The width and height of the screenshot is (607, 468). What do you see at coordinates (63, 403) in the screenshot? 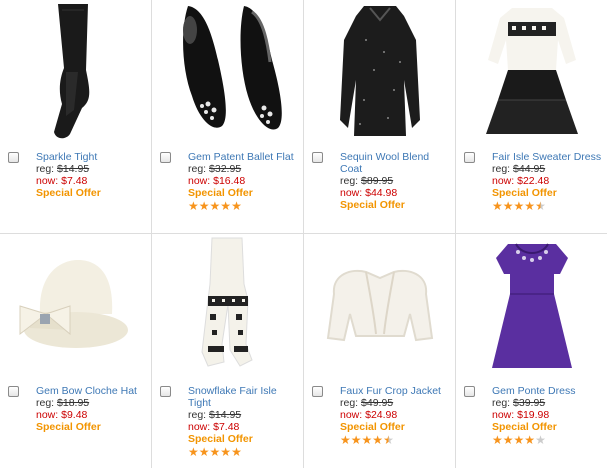
I see `regular-price: reg: $18.95` at bounding box center [63, 403].